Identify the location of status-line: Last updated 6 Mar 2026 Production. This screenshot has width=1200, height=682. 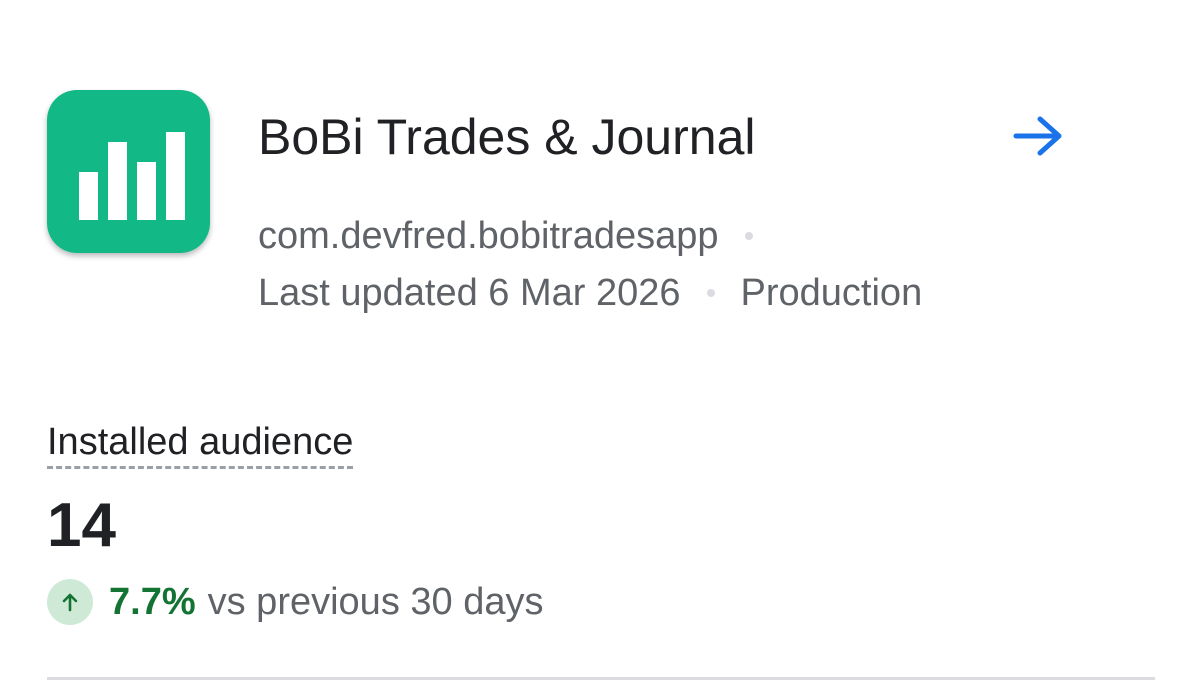
(590, 293).